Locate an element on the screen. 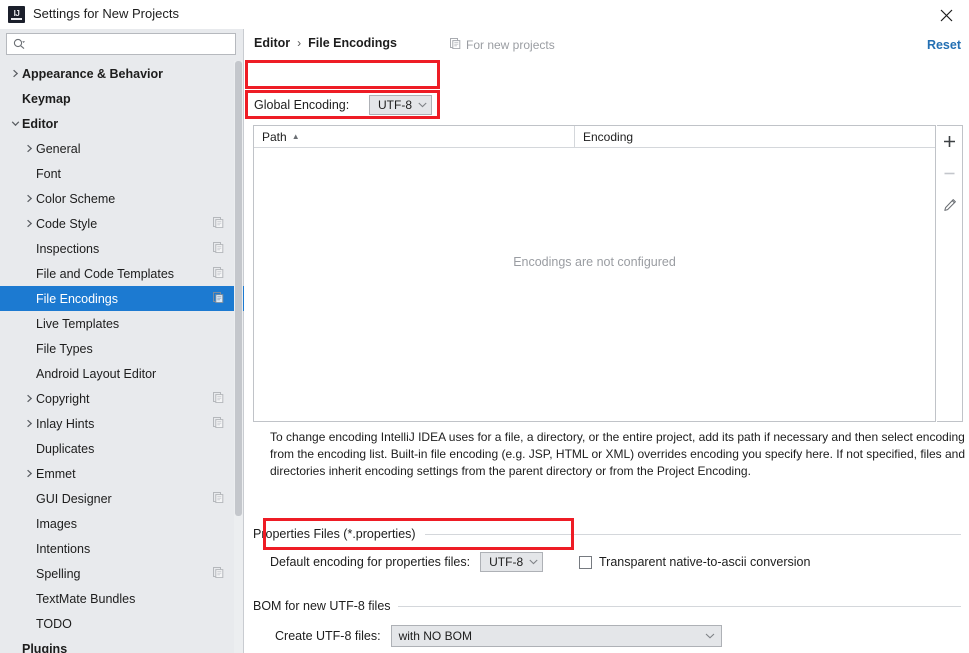  sidebar-item-font: Font is located at coordinates (122, 173).